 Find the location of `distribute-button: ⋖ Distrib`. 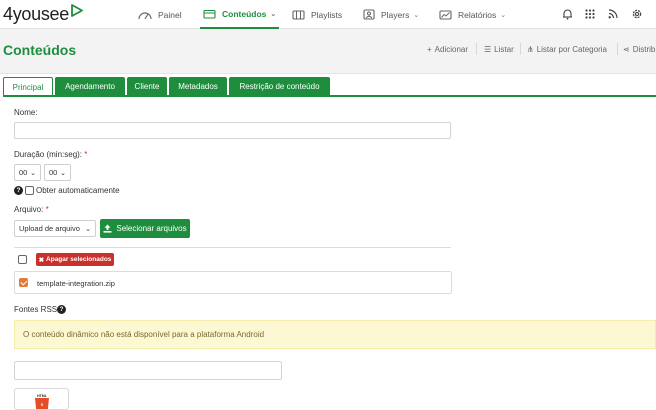

distribute-button: ⋖ Distrib is located at coordinates (639, 49).